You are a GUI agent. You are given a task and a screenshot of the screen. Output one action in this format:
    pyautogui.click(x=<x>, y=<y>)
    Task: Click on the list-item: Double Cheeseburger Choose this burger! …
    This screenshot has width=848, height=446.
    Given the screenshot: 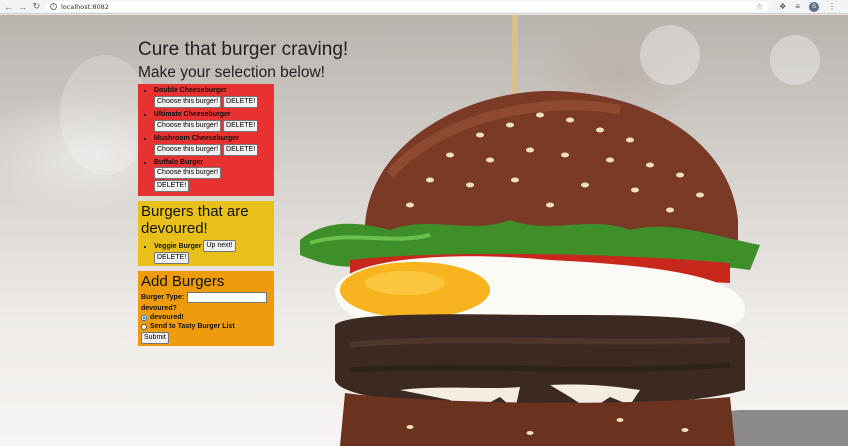 What is the action you would take?
    pyautogui.click(x=213, y=97)
    